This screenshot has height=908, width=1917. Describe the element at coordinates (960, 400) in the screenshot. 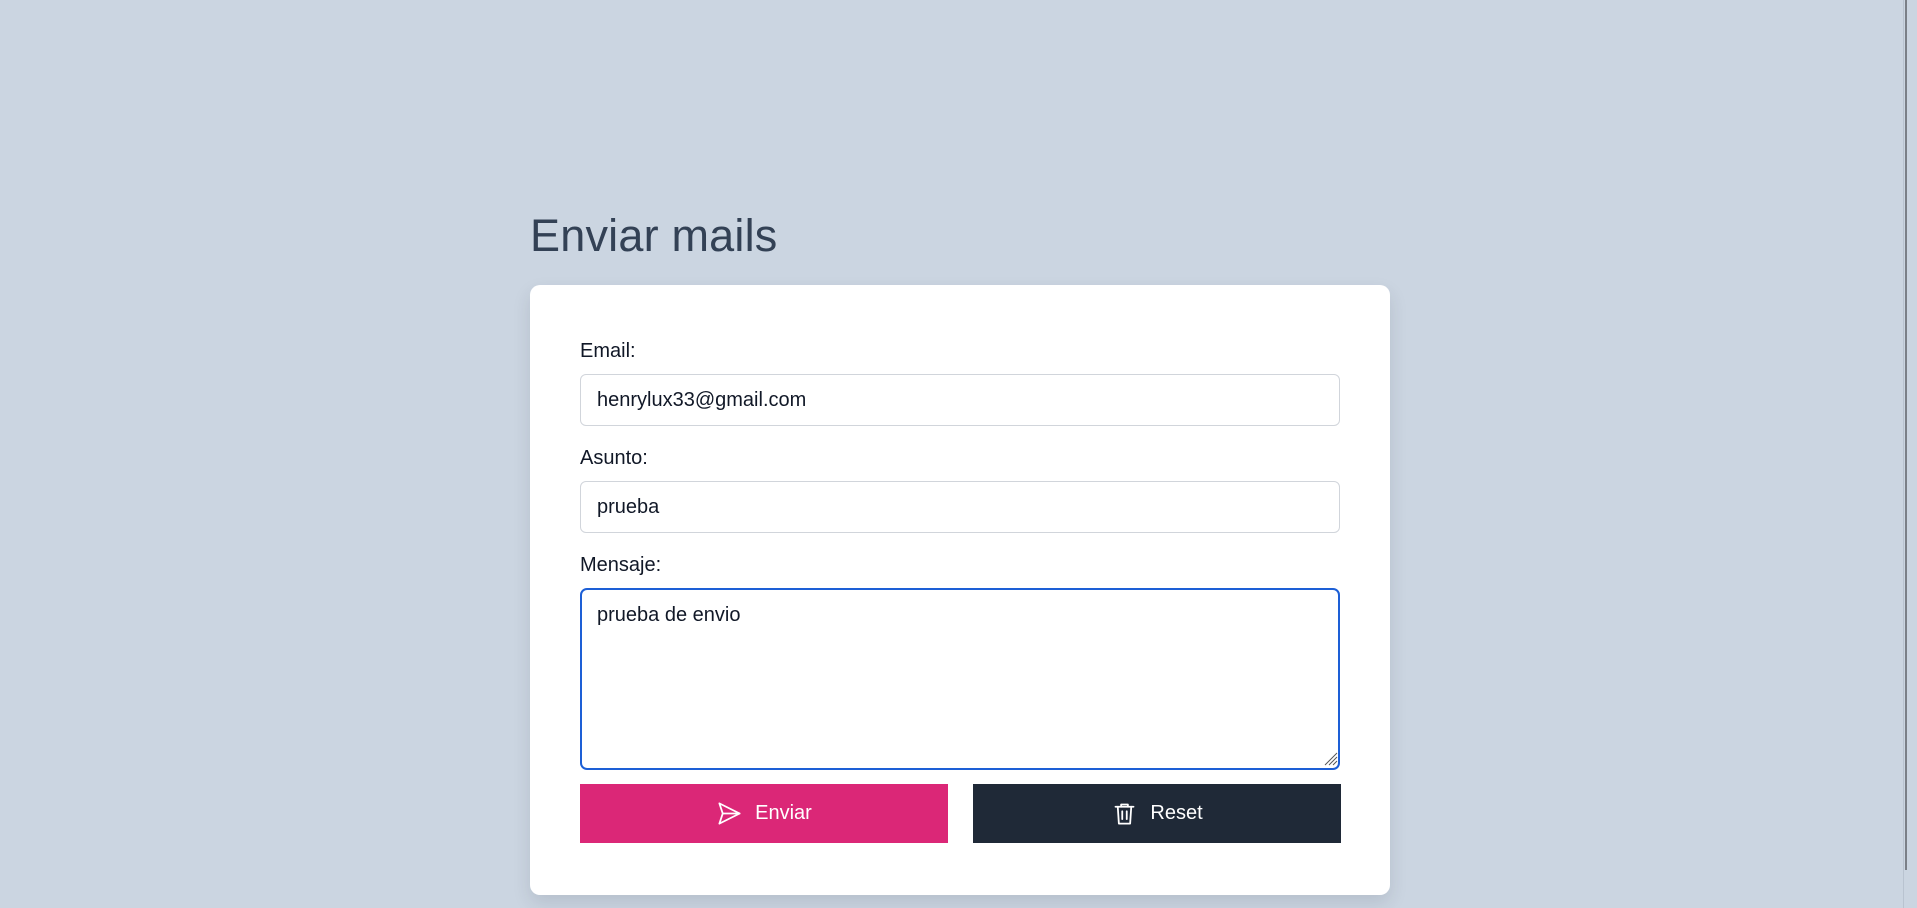

I see `email-input` at that location.